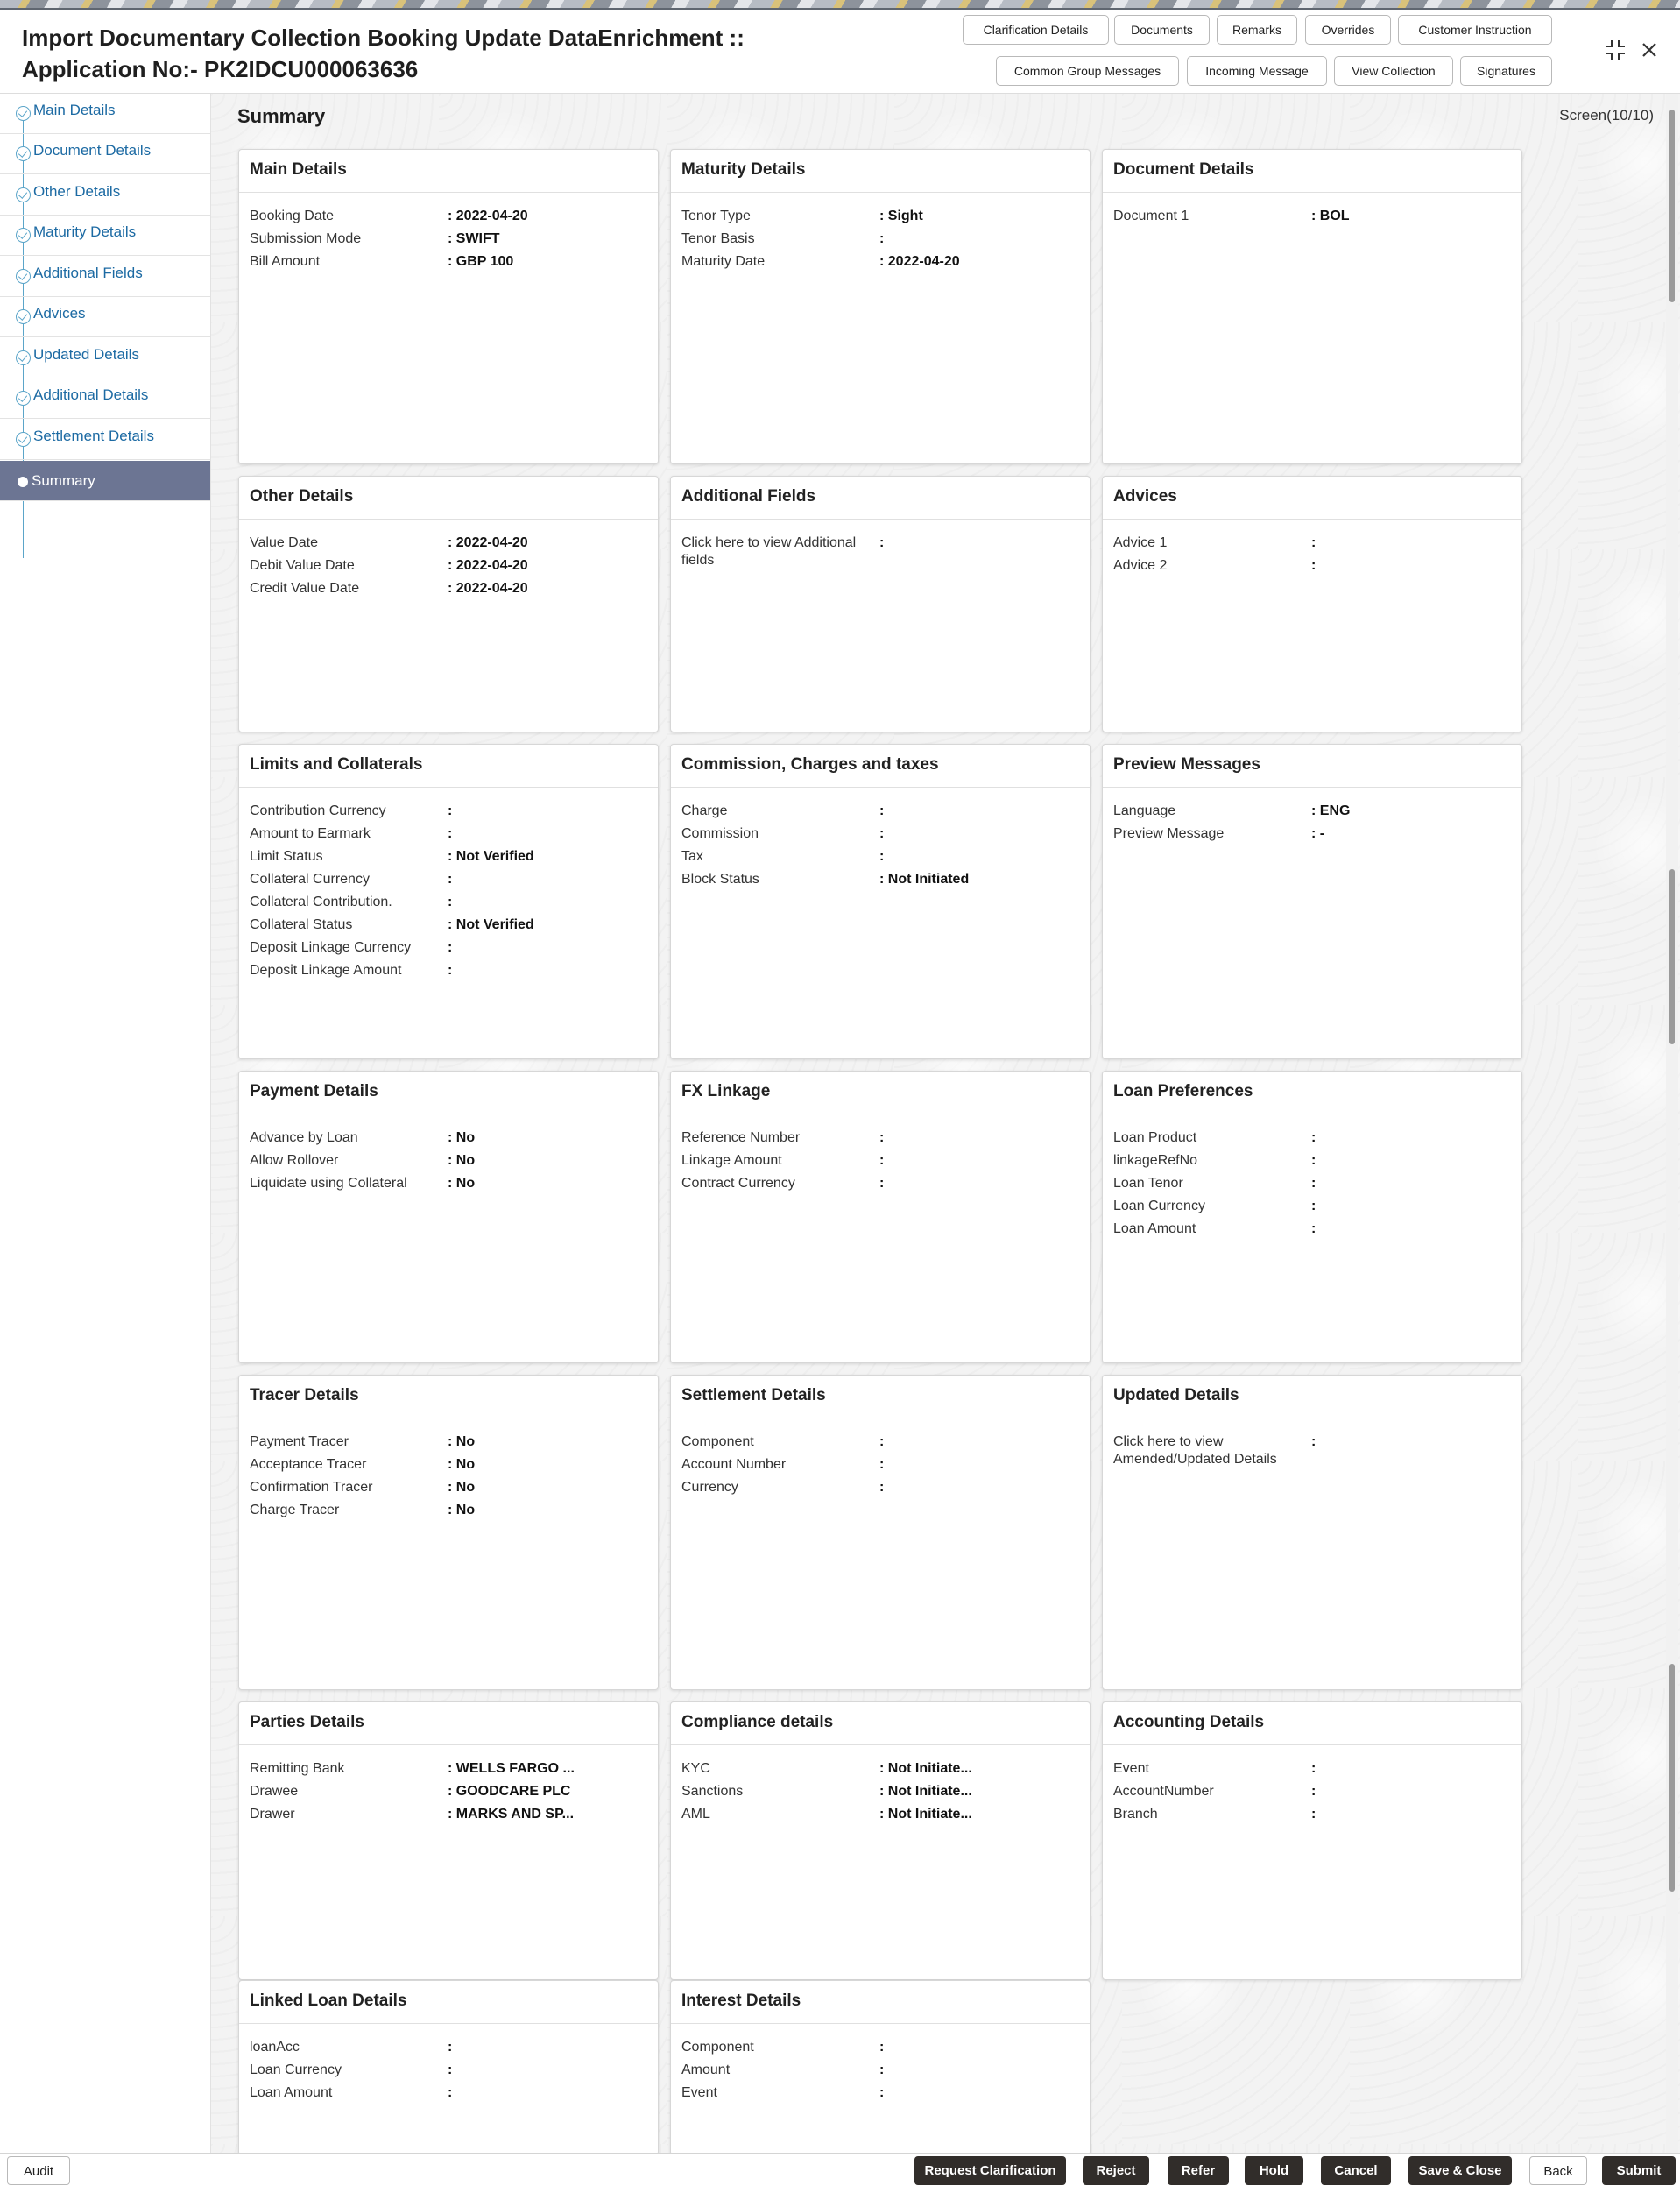 This screenshot has width=1680, height=2186. What do you see at coordinates (720, 833) in the screenshot?
I see `field-label: Commission` at bounding box center [720, 833].